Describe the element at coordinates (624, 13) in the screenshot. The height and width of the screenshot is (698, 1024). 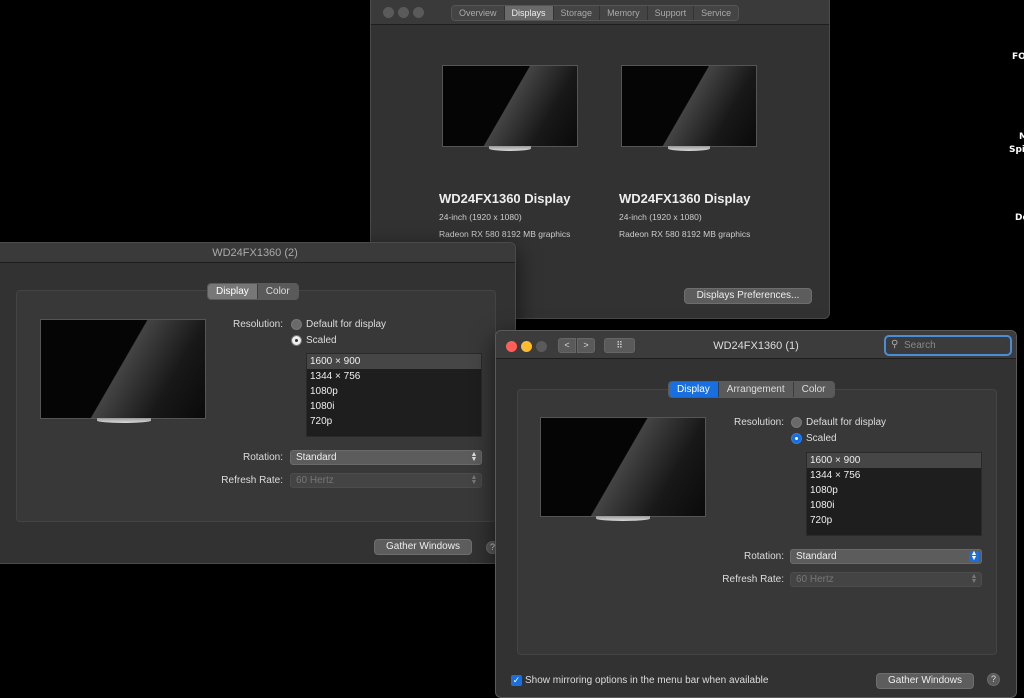
I see `tab-memory: Memory` at that location.